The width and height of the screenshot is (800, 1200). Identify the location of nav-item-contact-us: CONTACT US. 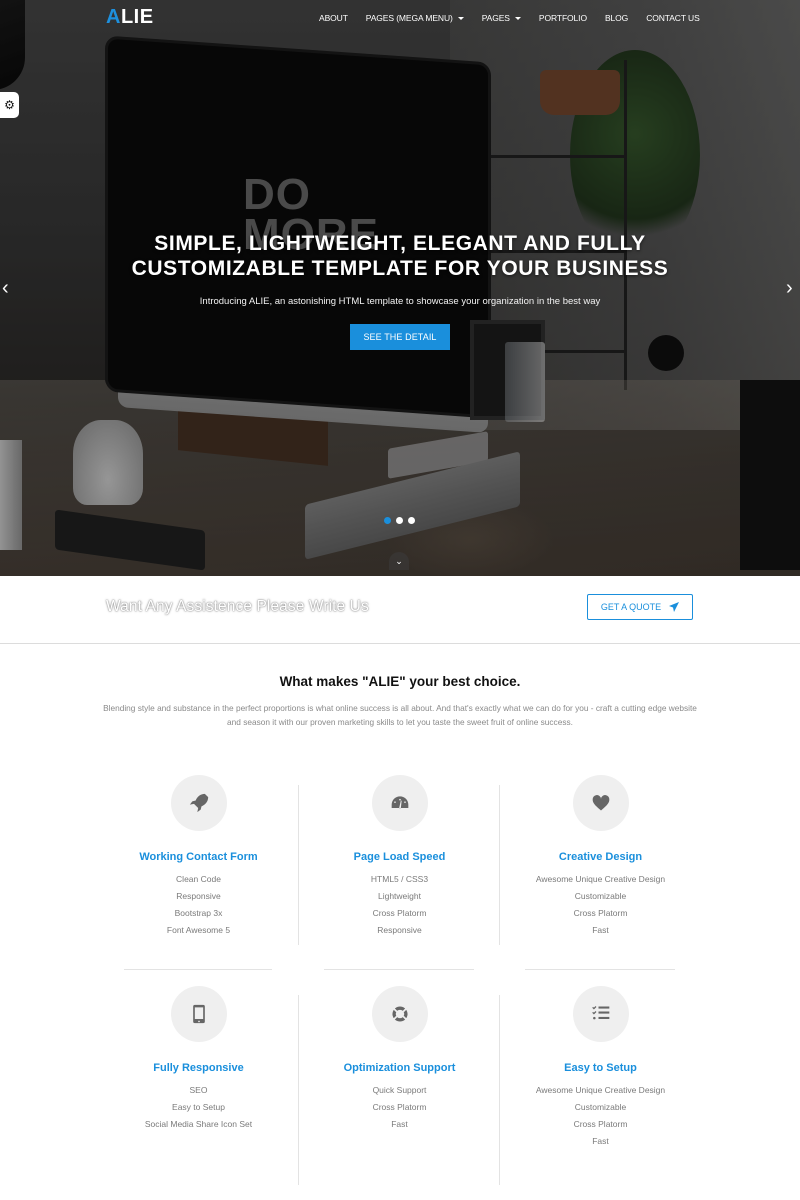
(672, 18).